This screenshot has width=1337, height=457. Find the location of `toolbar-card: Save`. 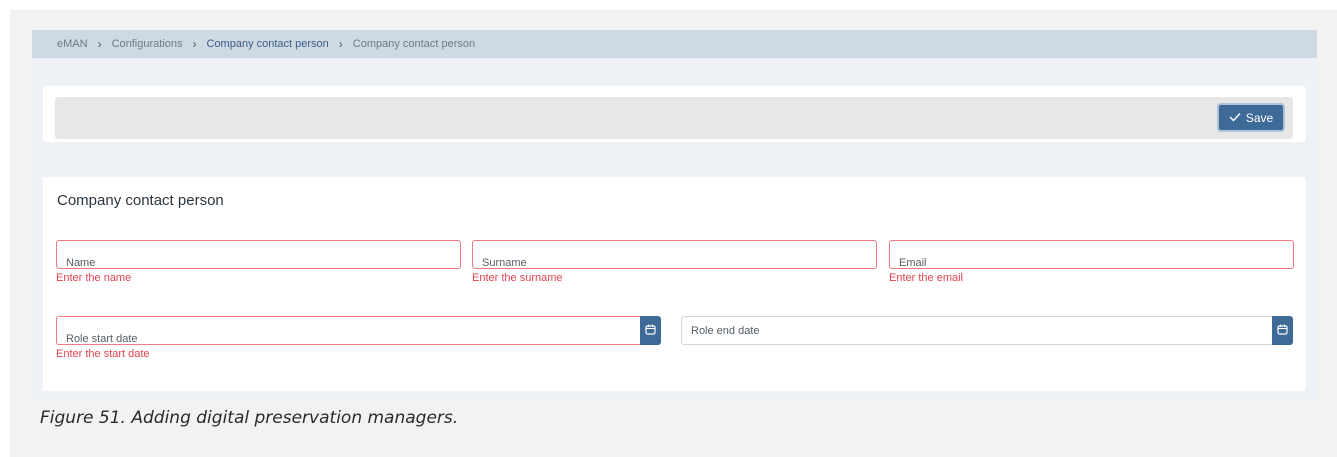

toolbar-card: Save is located at coordinates (674, 114).